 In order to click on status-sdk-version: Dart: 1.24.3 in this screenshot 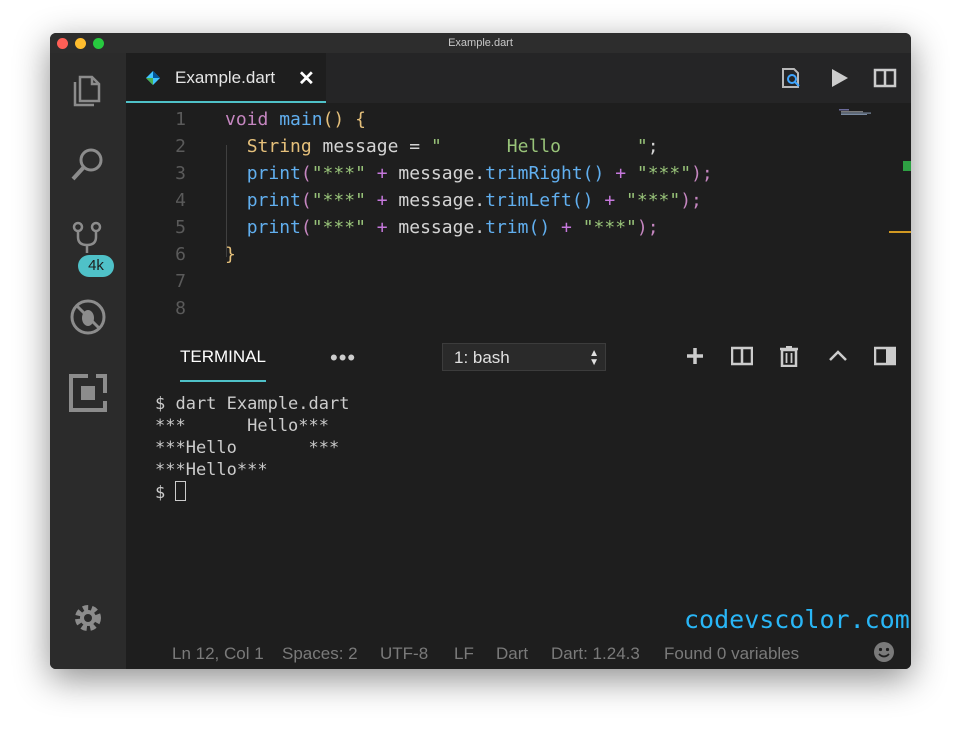, I will do `click(595, 654)`.